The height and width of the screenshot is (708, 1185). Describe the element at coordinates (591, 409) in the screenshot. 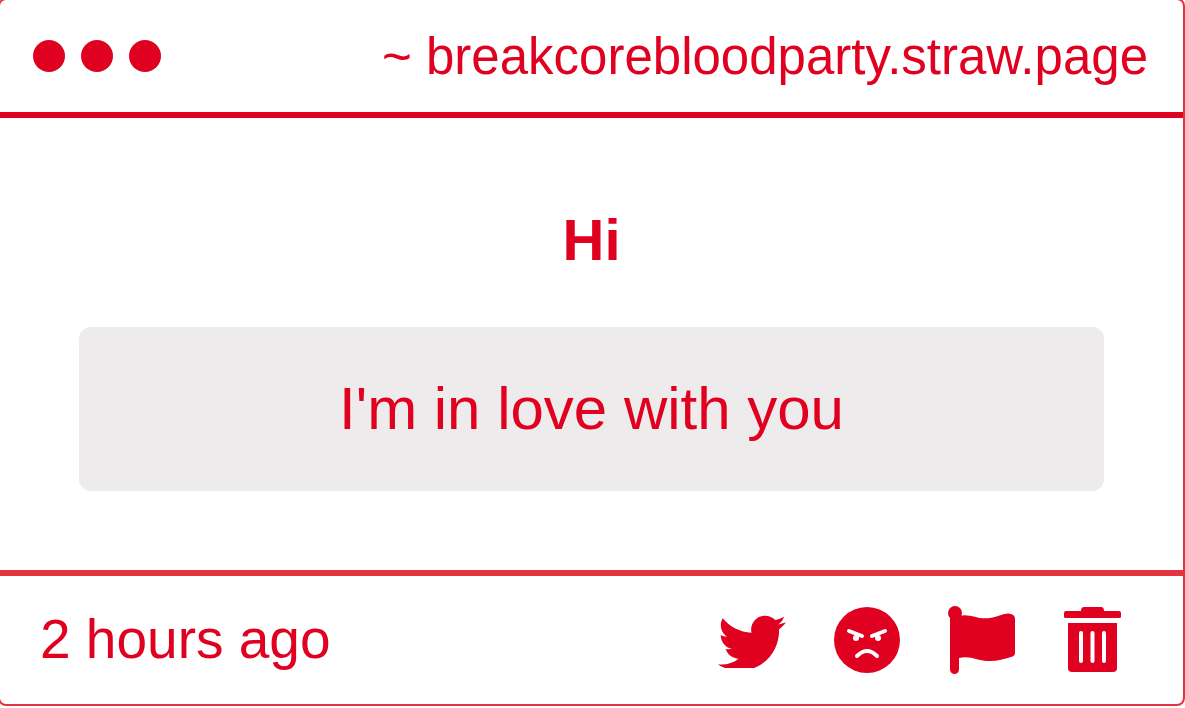

I see `message-text: I'm in love with you` at that location.